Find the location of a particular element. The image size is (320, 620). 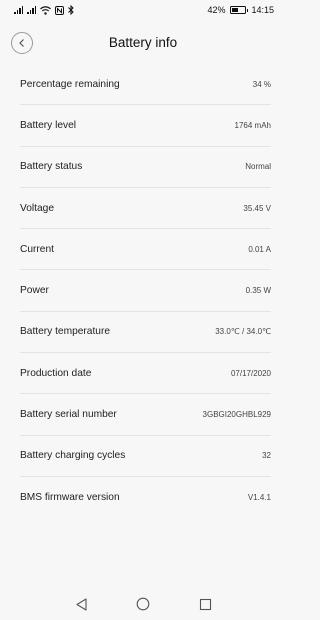

info-value: V1.4.1 is located at coordinates (259, 498).